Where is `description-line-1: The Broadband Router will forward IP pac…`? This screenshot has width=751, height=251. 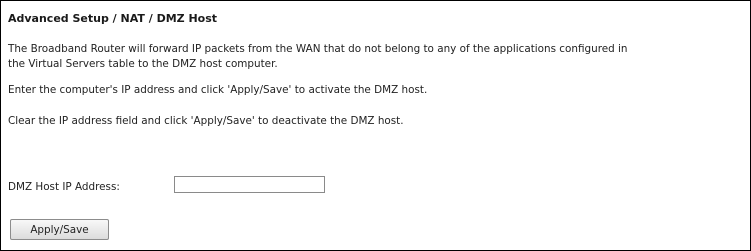
description-line-1: The Broadband Router will forward IP pac… is located at coordinates (318, 49).